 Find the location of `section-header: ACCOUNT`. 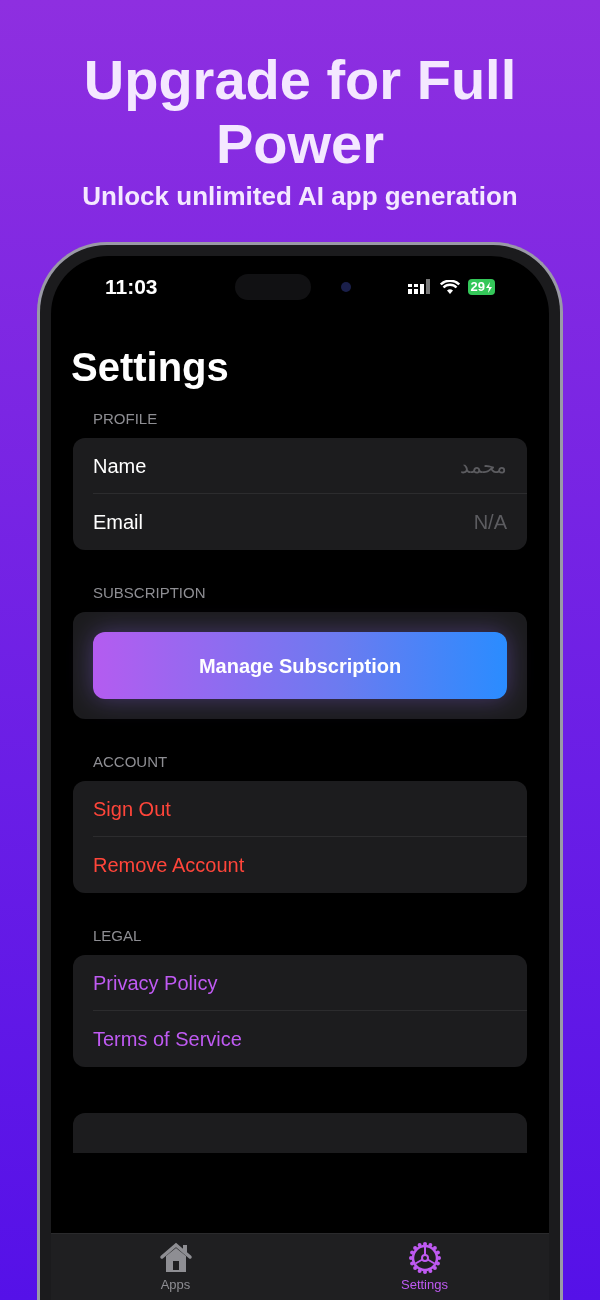

section-header: ACCOUNT is located at coordinates (130, 762).